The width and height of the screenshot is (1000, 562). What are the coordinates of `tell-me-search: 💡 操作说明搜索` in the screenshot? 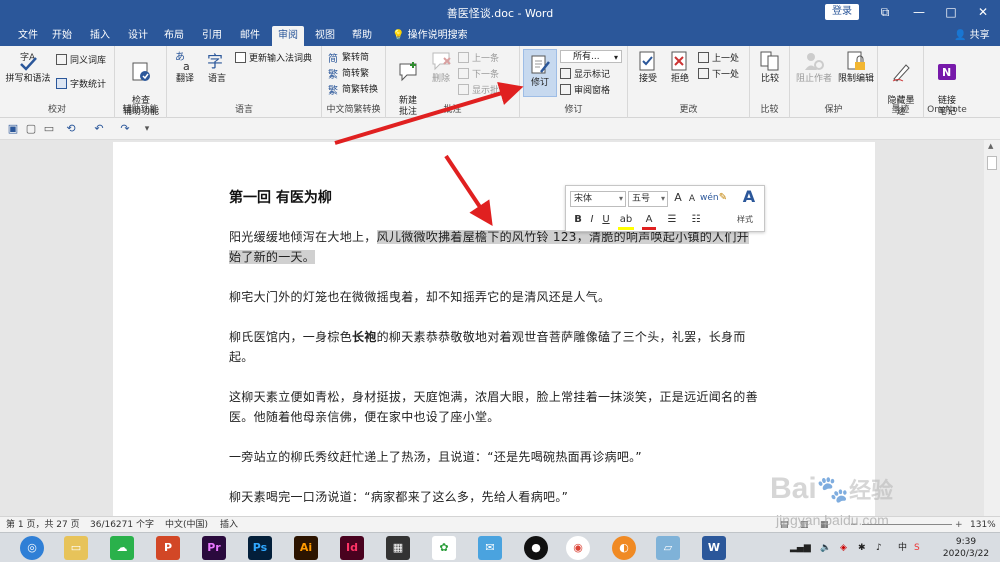 It's located at (430, 36).